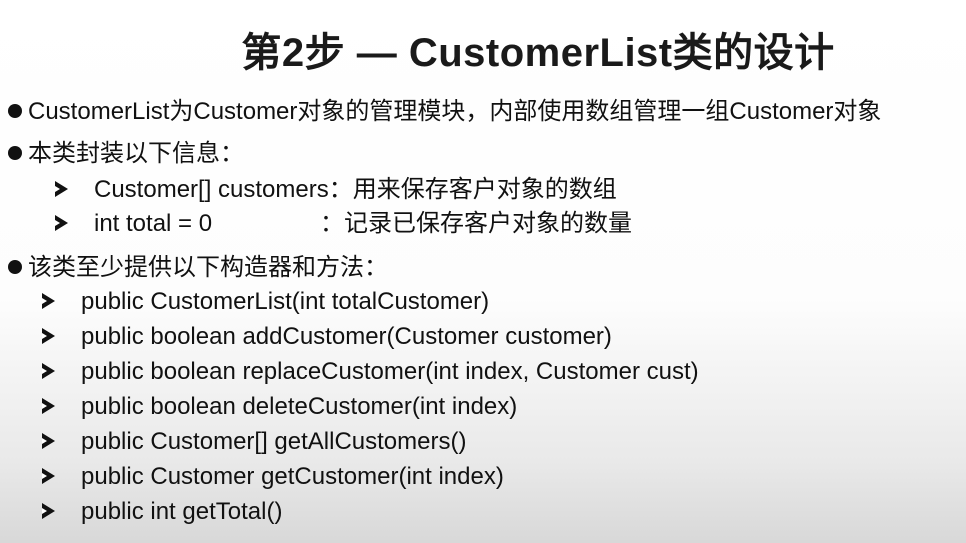 The width and height of the screenshot is (966, 543). What do you see at coordinates (153, 223) in the screenshot?
I see `field-code: int total = 0` at bounding box center [153, 223].